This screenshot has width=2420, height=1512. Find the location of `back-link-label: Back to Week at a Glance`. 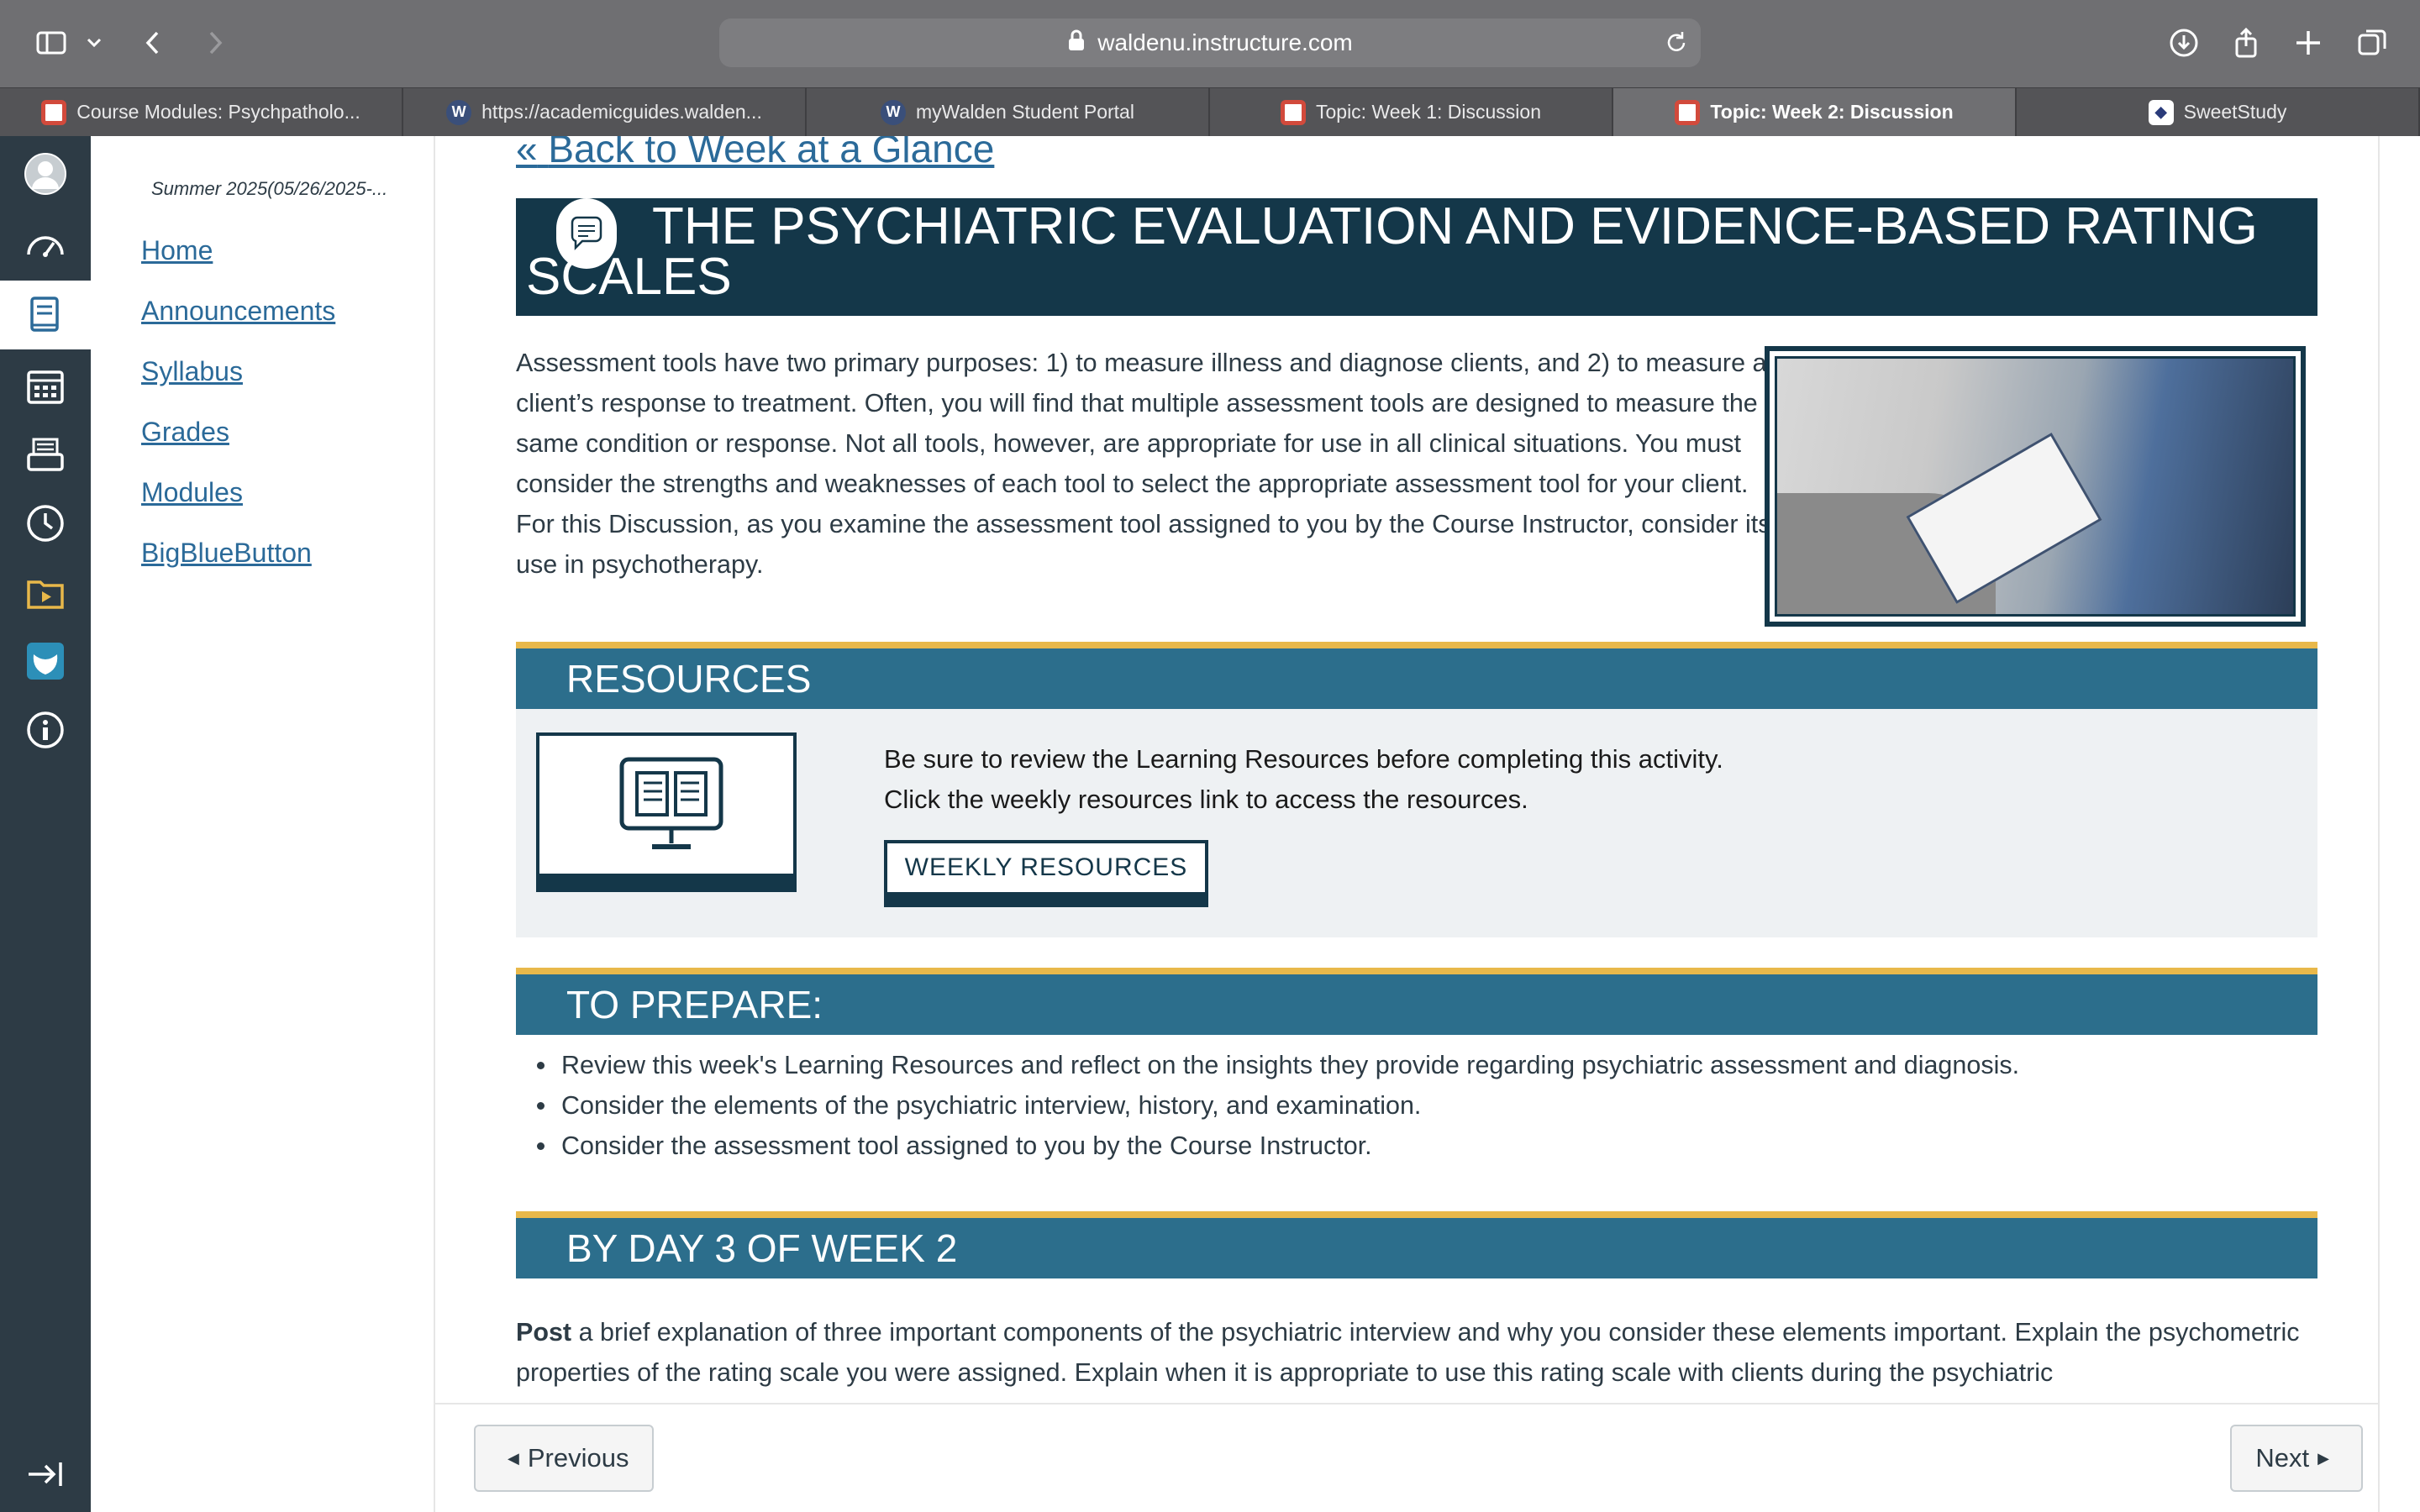

back-link-label: Back to Week at a Glance is located at coordinates (771, 153).